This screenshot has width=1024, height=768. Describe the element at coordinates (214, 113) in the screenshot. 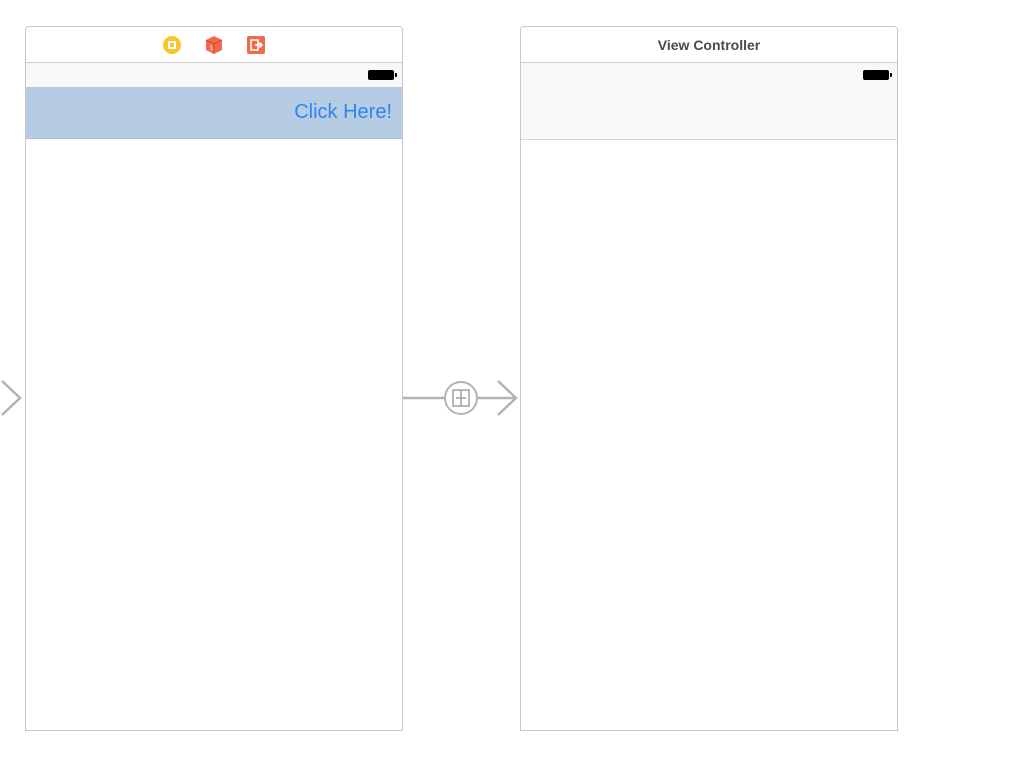

I see `button-container: Click Here!` at that location.